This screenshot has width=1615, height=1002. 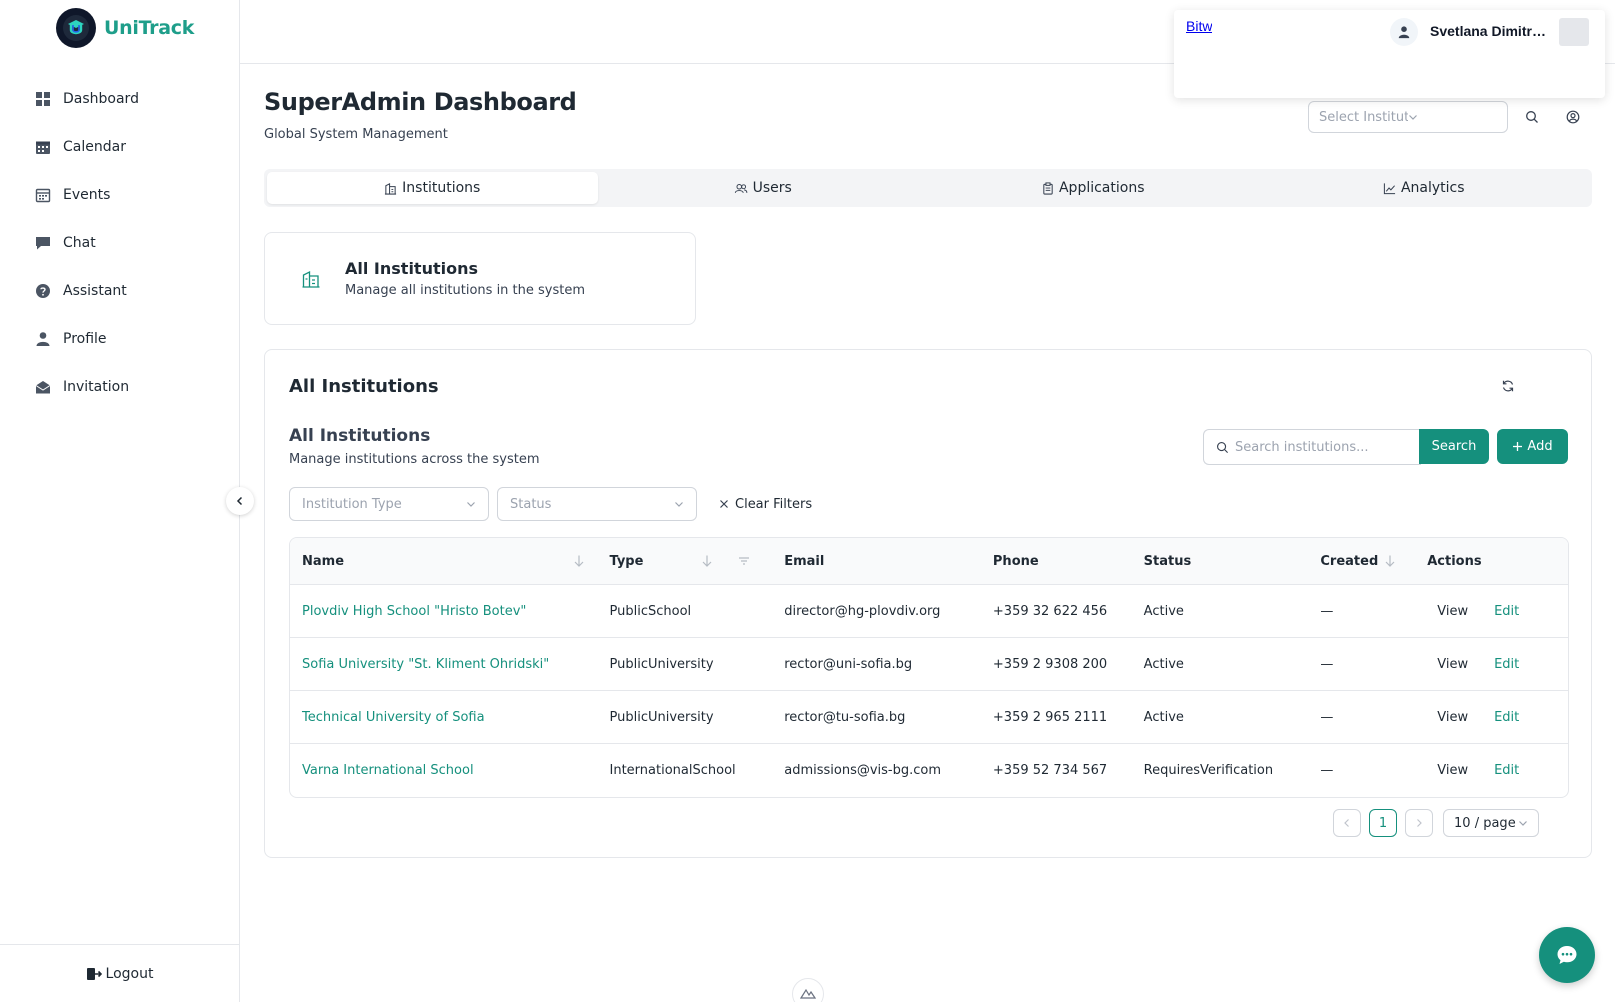 What do you see at coordinates (119, 195) in the screenshot?
I see `sidebar-item-events: Events` at bounding box center [119, 195].